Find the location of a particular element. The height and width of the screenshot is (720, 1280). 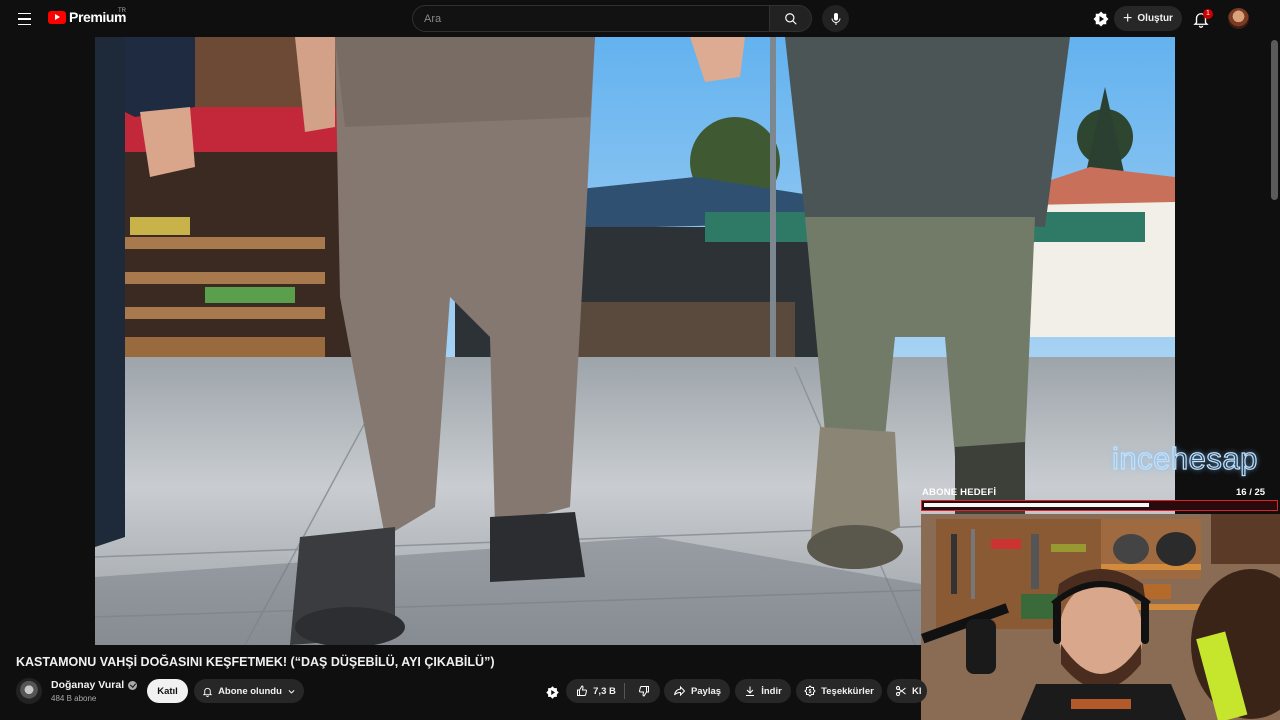

country-code: TR is located at coordinates (122, 11).